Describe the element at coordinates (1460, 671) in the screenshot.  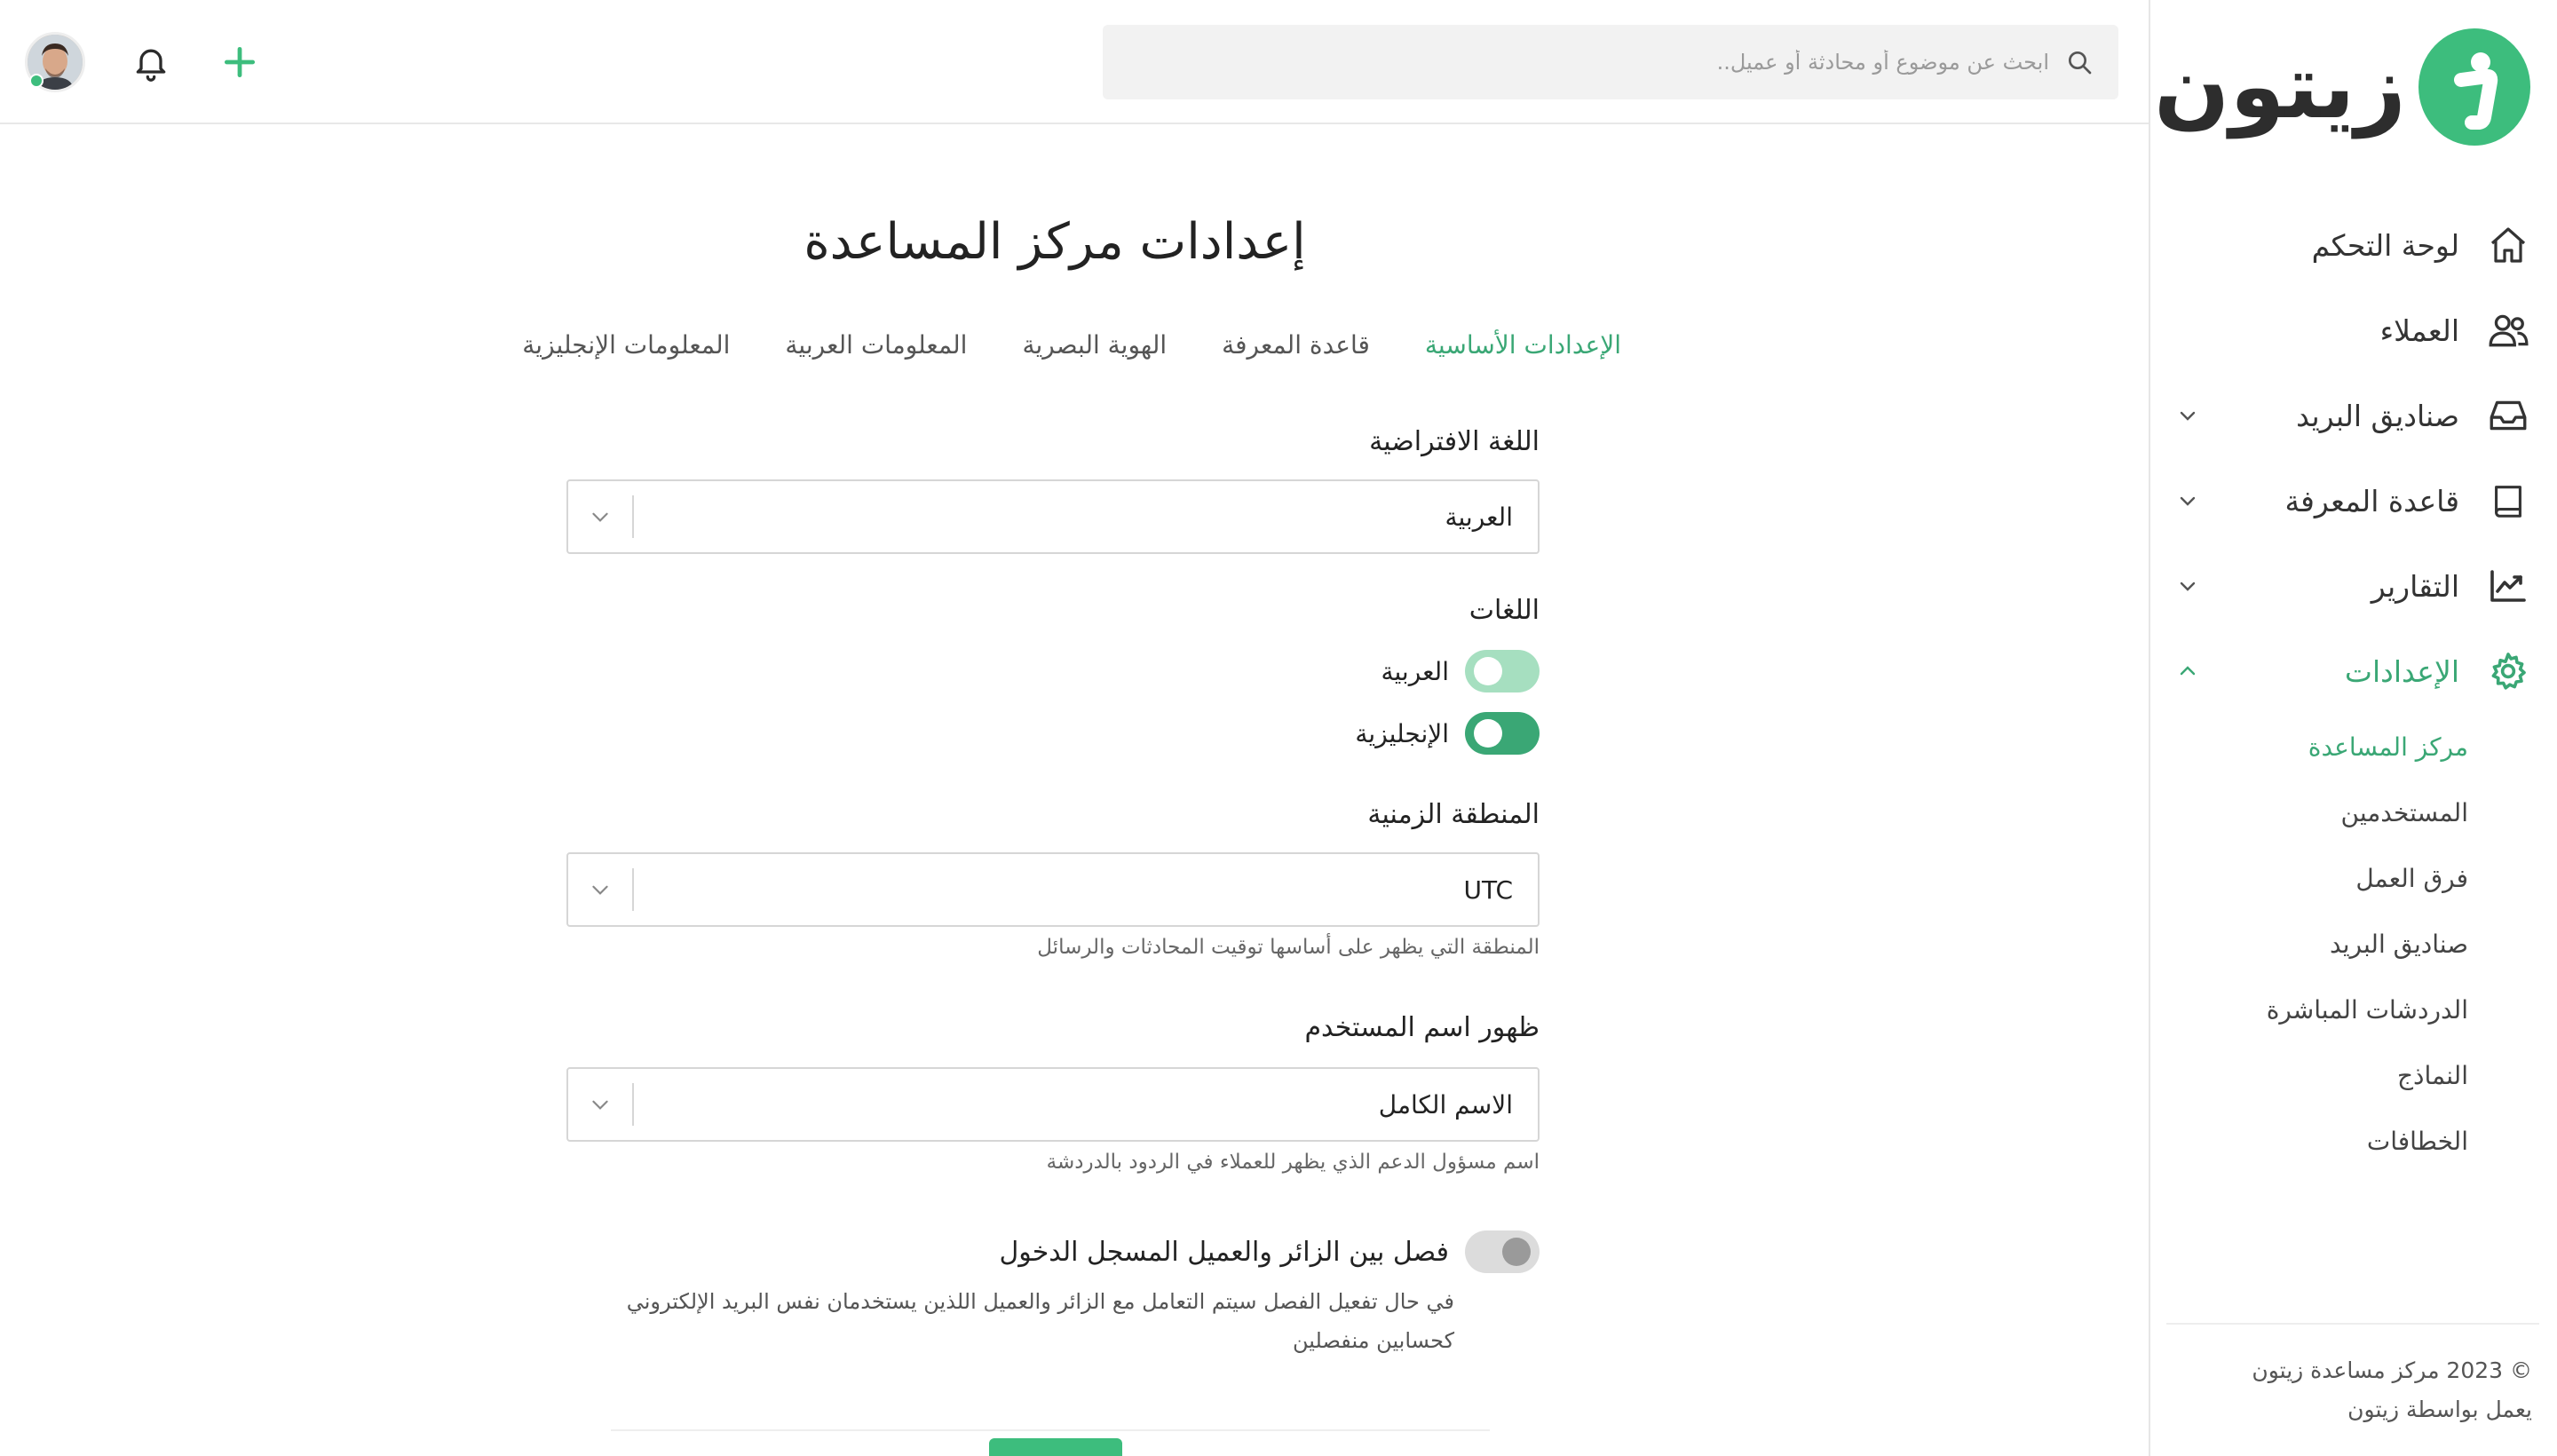
I see `language-toggle-arabic-row: العربية` at that location.